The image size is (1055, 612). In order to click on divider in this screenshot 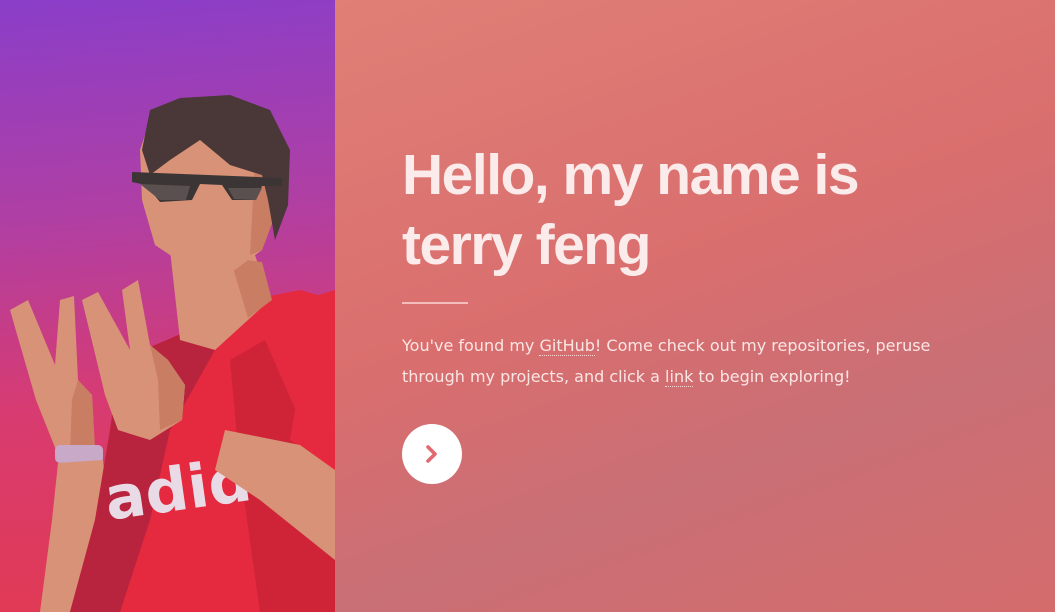, I will do `click(435, 303)`.